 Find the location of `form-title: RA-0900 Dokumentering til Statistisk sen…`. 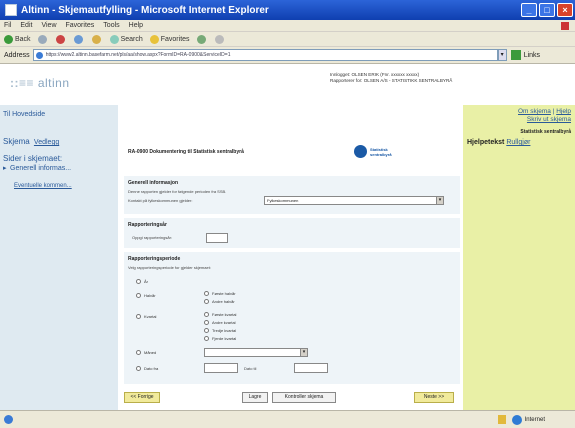

form-title: RA-0900 Dokumentering til Statistisk sen… is located at coordinates (186, 152).